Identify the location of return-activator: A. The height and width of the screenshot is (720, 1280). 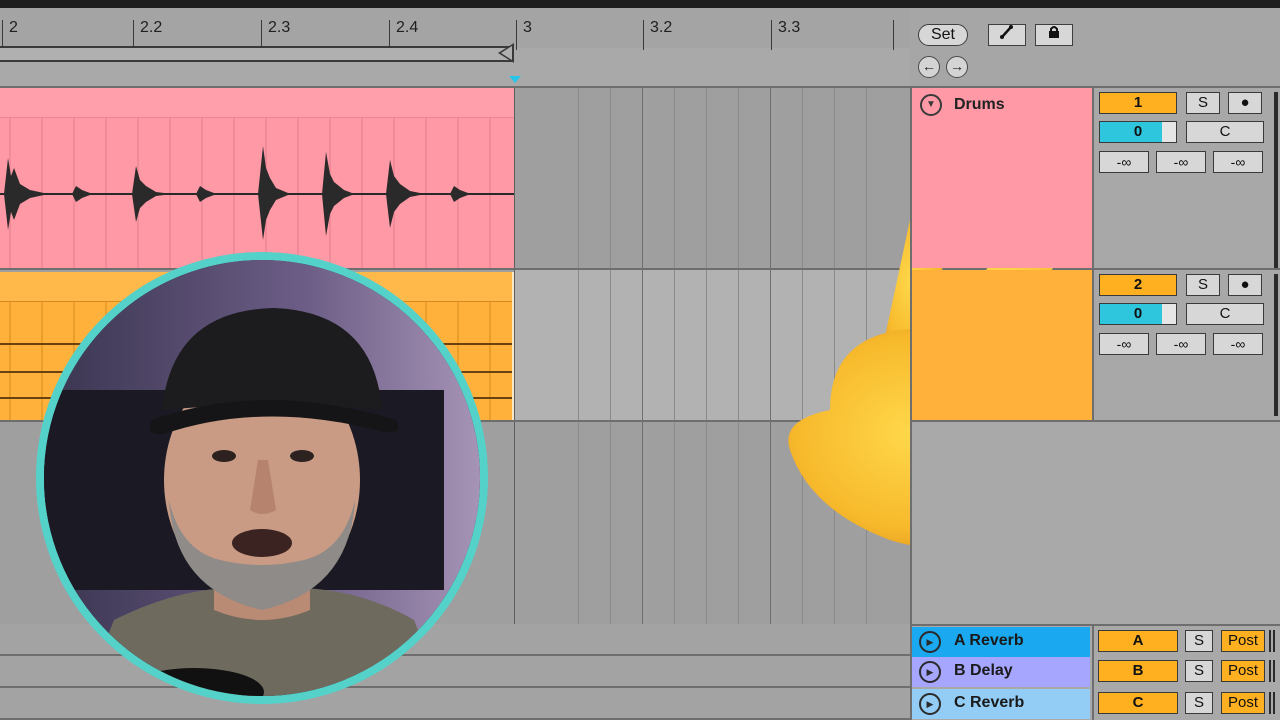
(1138, 641).